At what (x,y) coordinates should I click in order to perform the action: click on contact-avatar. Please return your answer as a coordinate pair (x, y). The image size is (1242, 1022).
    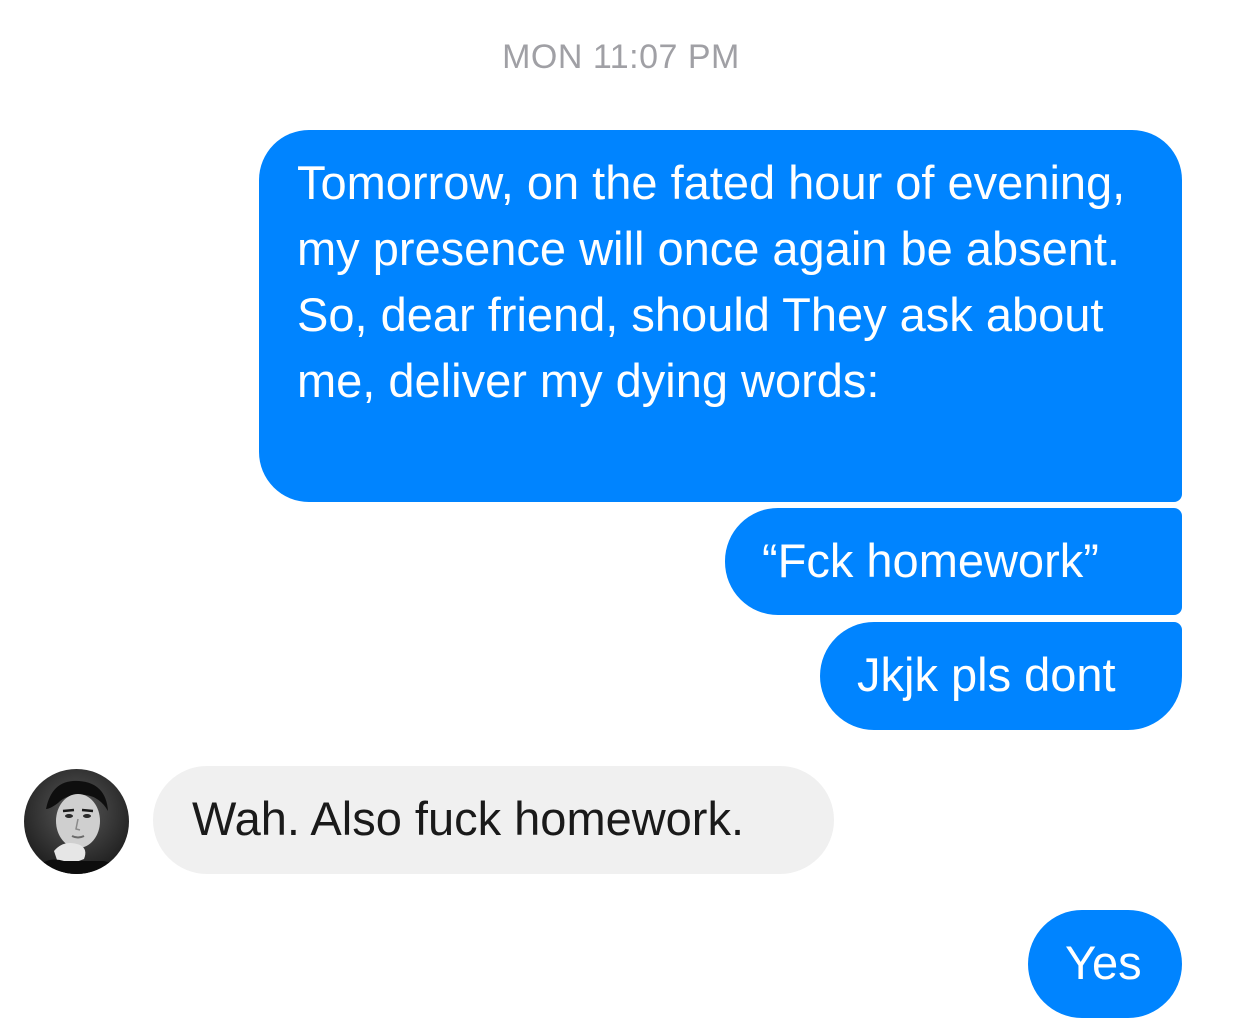
    Looking at the image, I should click on (76, 821).